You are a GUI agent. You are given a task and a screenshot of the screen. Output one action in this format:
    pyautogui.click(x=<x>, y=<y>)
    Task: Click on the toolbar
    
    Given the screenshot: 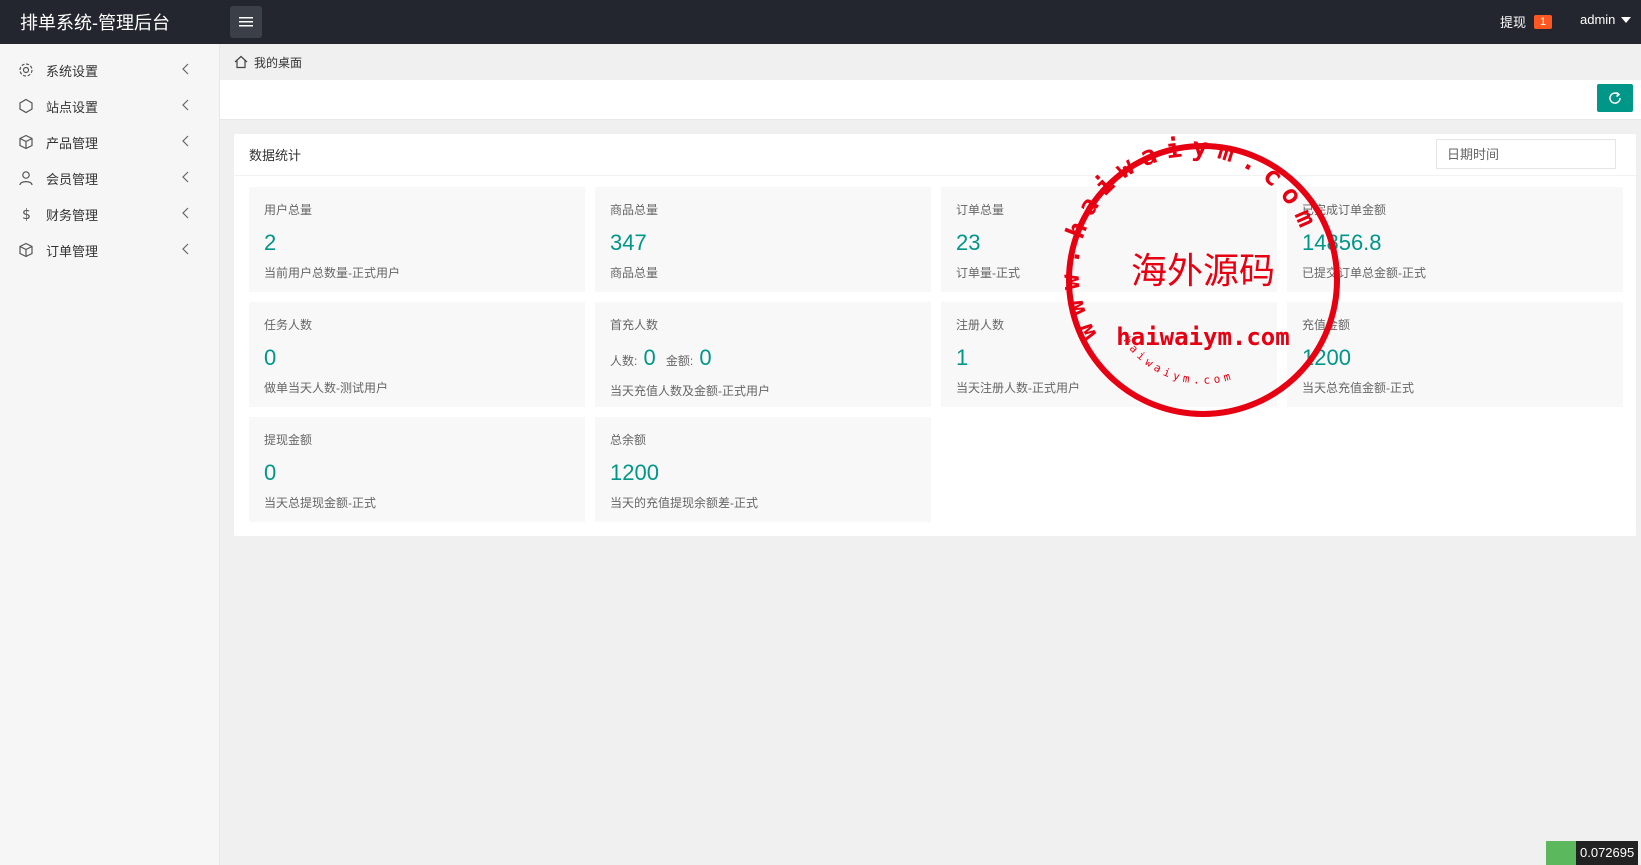 What is the action you would take?
    pyautogui.click(x=930, y=100)
    